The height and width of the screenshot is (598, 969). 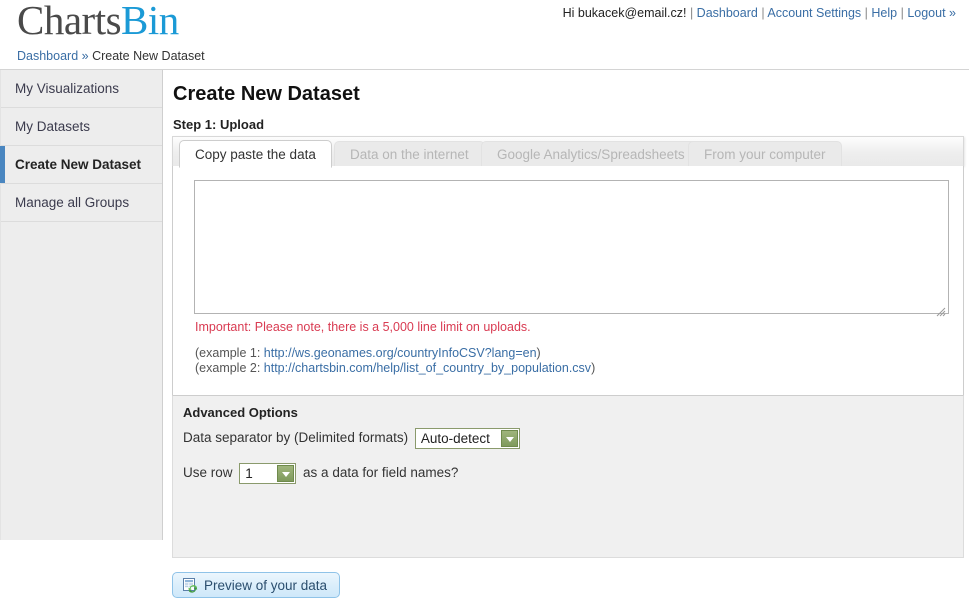 What do you see at coordinates (208, 472) in the screenshot?
I see `use-row-label-before: Use row` at bounding box center [208, 472].